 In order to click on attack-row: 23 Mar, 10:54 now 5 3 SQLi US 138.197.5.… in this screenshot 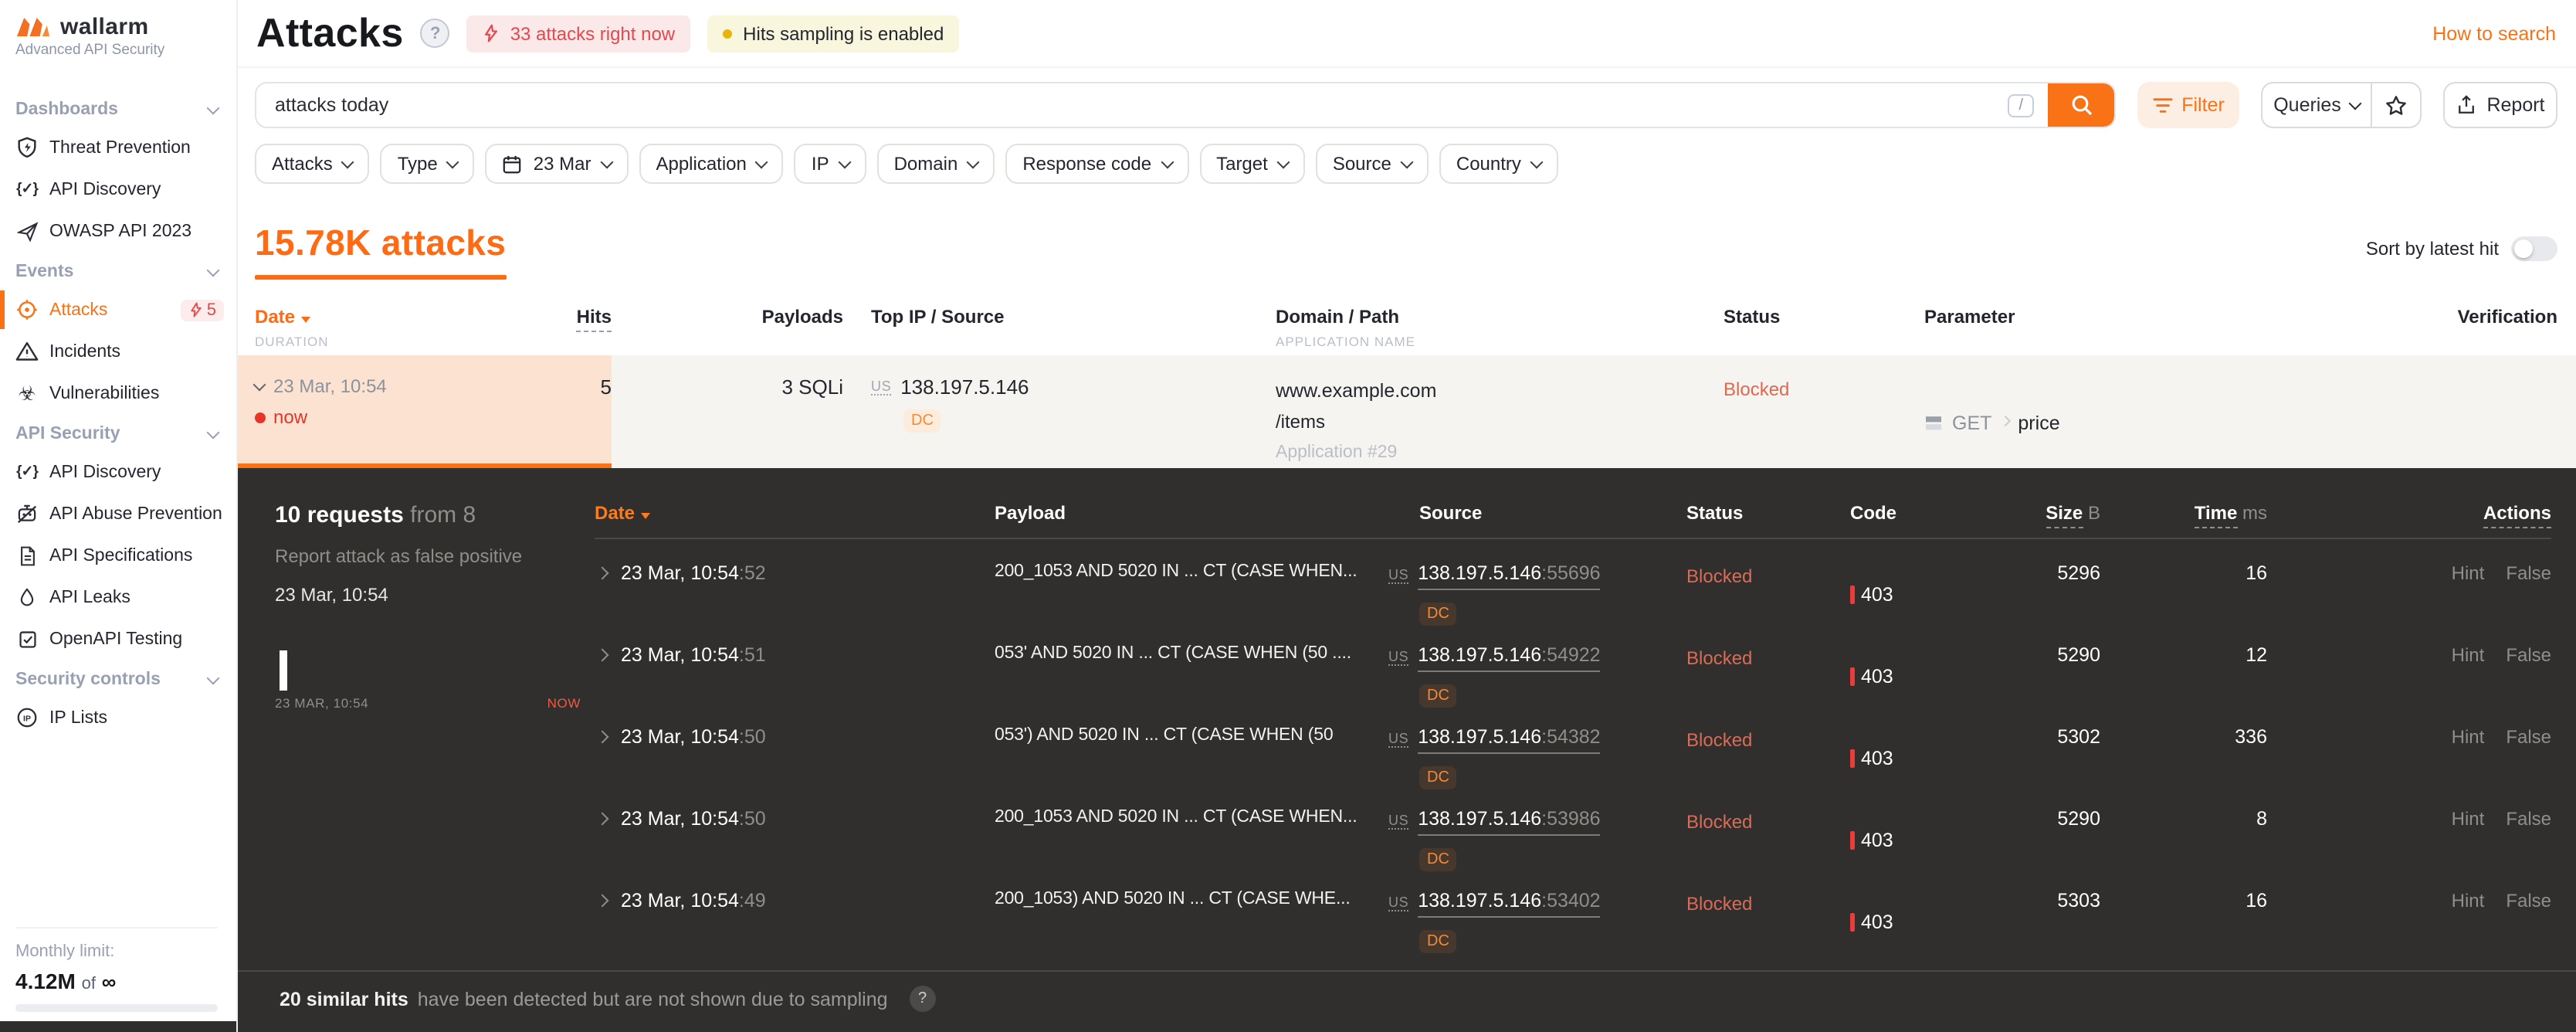, I will do `click(1406, 412)`.